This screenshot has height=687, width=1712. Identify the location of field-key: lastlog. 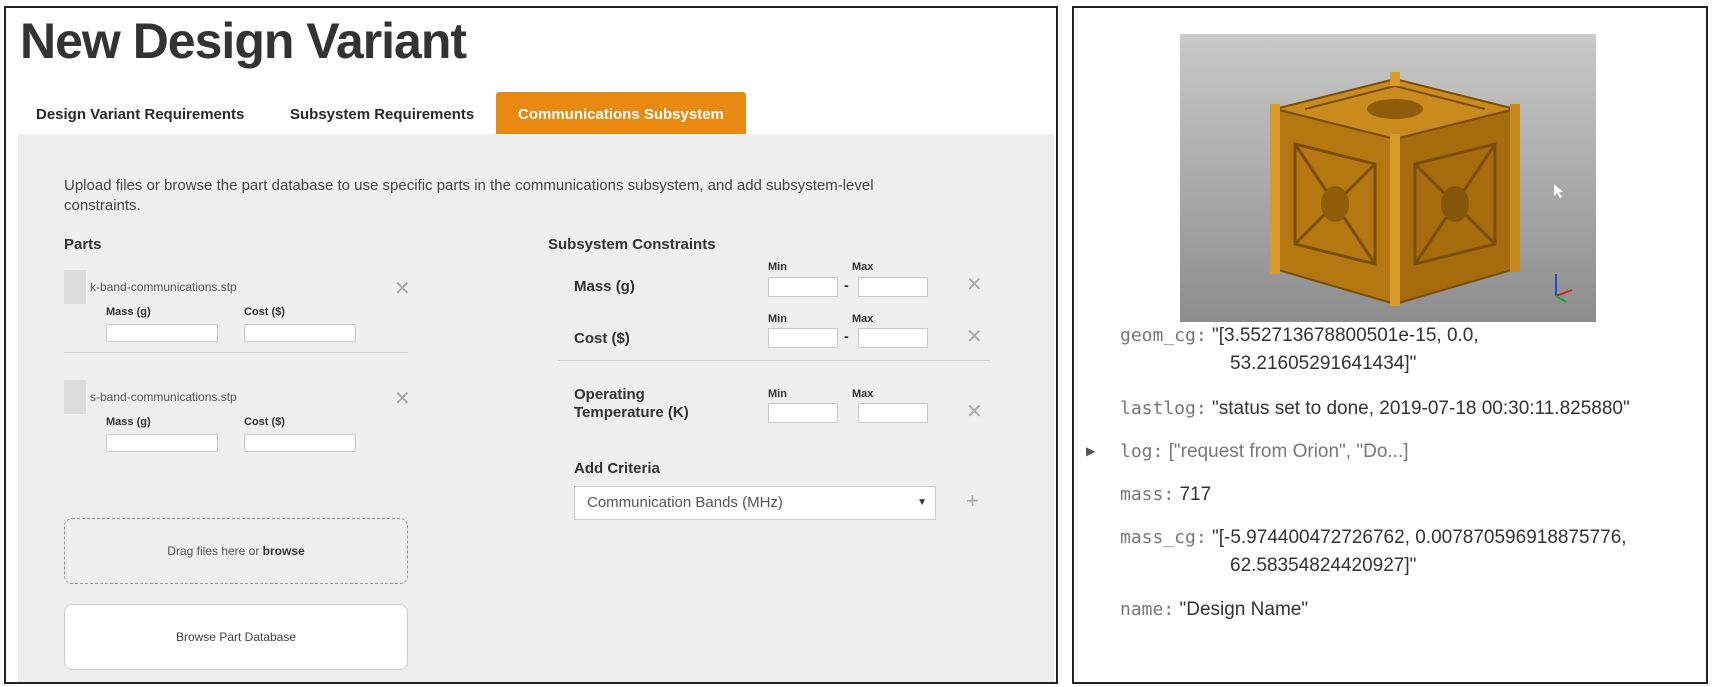
(1158, 408).